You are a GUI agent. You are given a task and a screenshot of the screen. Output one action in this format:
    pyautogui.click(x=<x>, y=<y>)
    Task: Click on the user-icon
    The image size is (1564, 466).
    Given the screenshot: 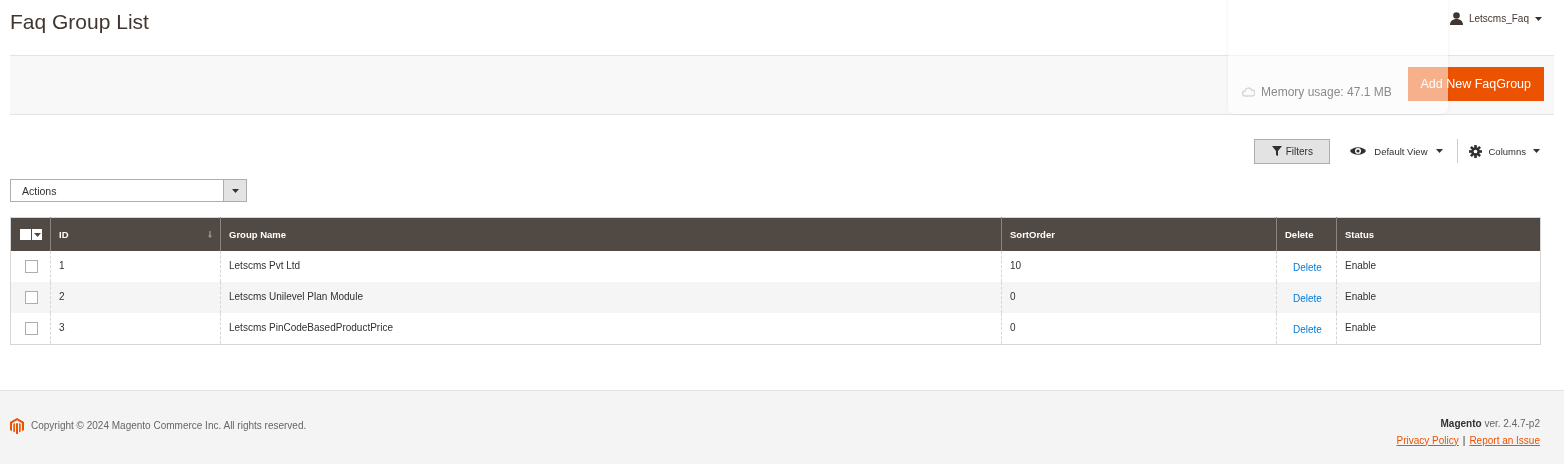 What is the action you would take?
    pyautogui.click(x=1456, y=18)
    